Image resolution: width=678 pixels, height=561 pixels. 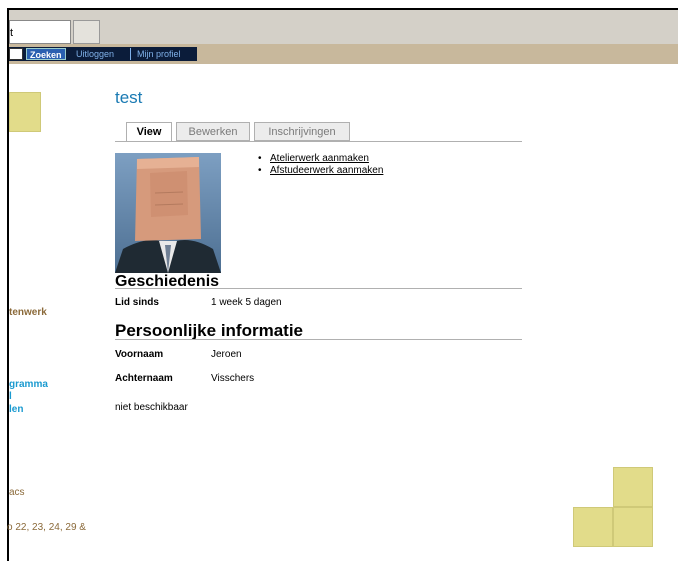 What do you see at coordinates (16, 410) in the screenshot?
I see `sidebar-item-len: len` at bounding box center [16, 410].